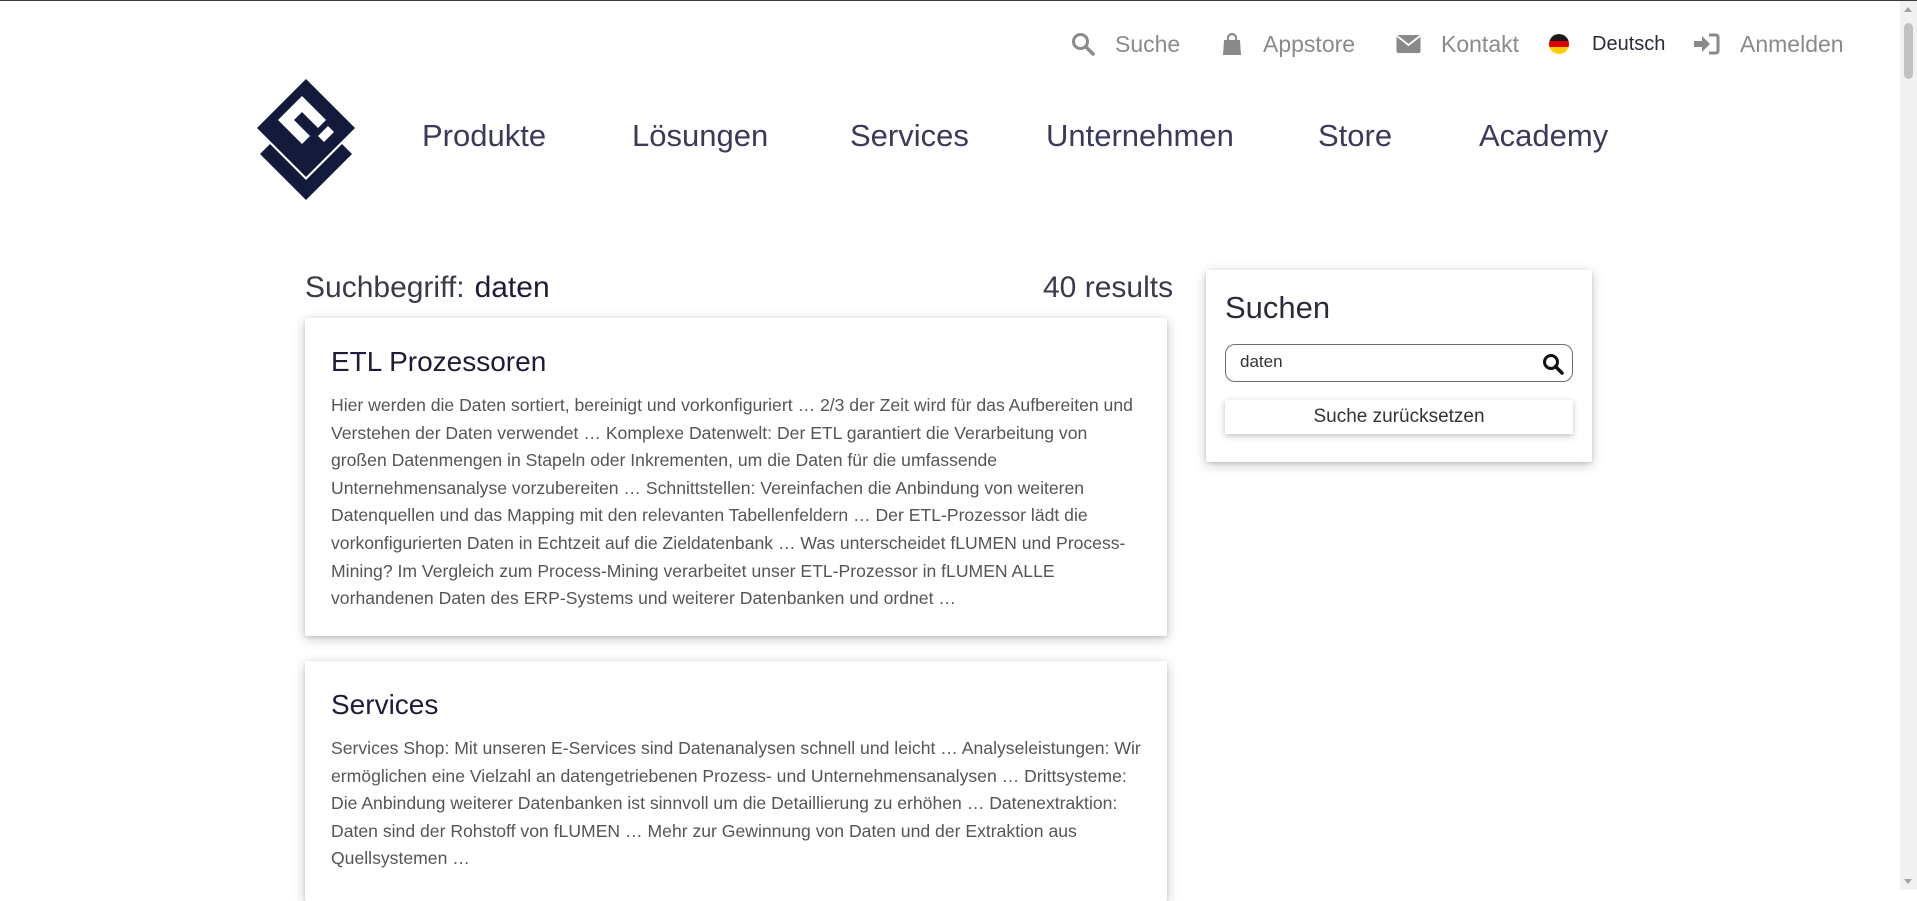  Describe the element at coordinates (1408, 44) in the screenshot. I see `envelope-icon` at that location.